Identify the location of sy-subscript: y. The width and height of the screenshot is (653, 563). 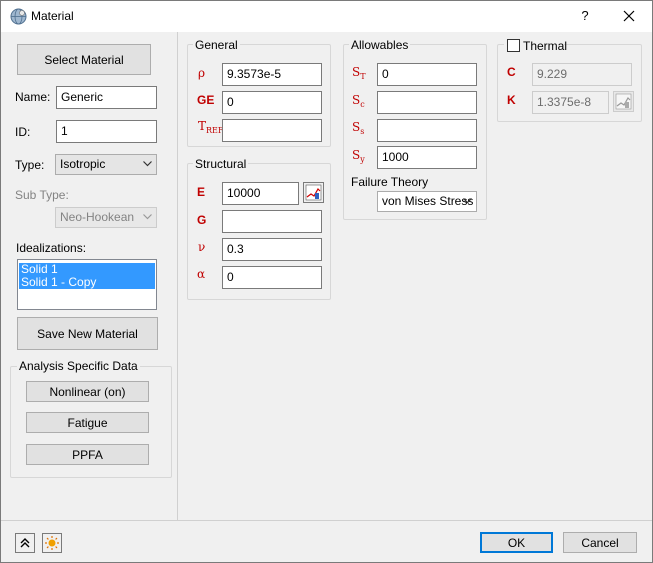
(362, 159).